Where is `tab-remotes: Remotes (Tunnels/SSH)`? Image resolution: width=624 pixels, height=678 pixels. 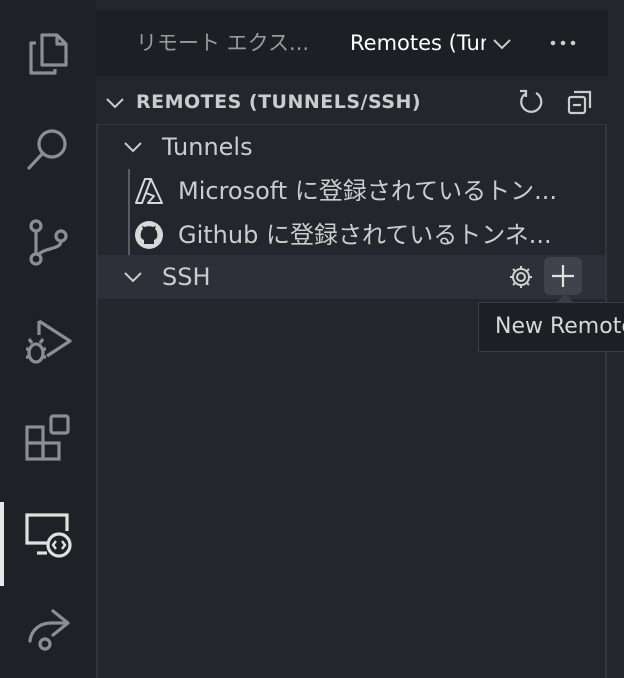 tab-remotes: Remotes (Tunnels/SSH) is located at coordinates (418, 43).